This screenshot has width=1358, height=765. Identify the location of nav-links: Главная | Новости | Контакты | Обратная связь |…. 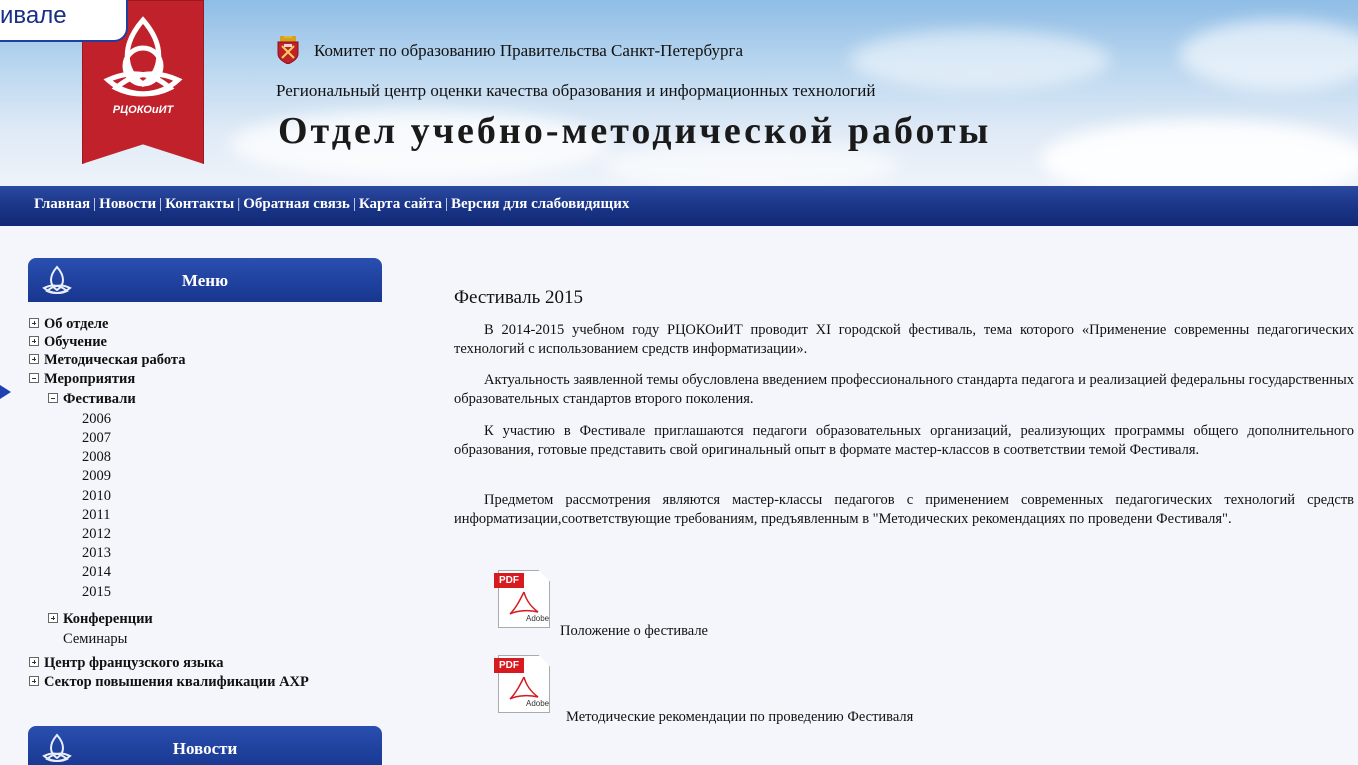
(331, 204).